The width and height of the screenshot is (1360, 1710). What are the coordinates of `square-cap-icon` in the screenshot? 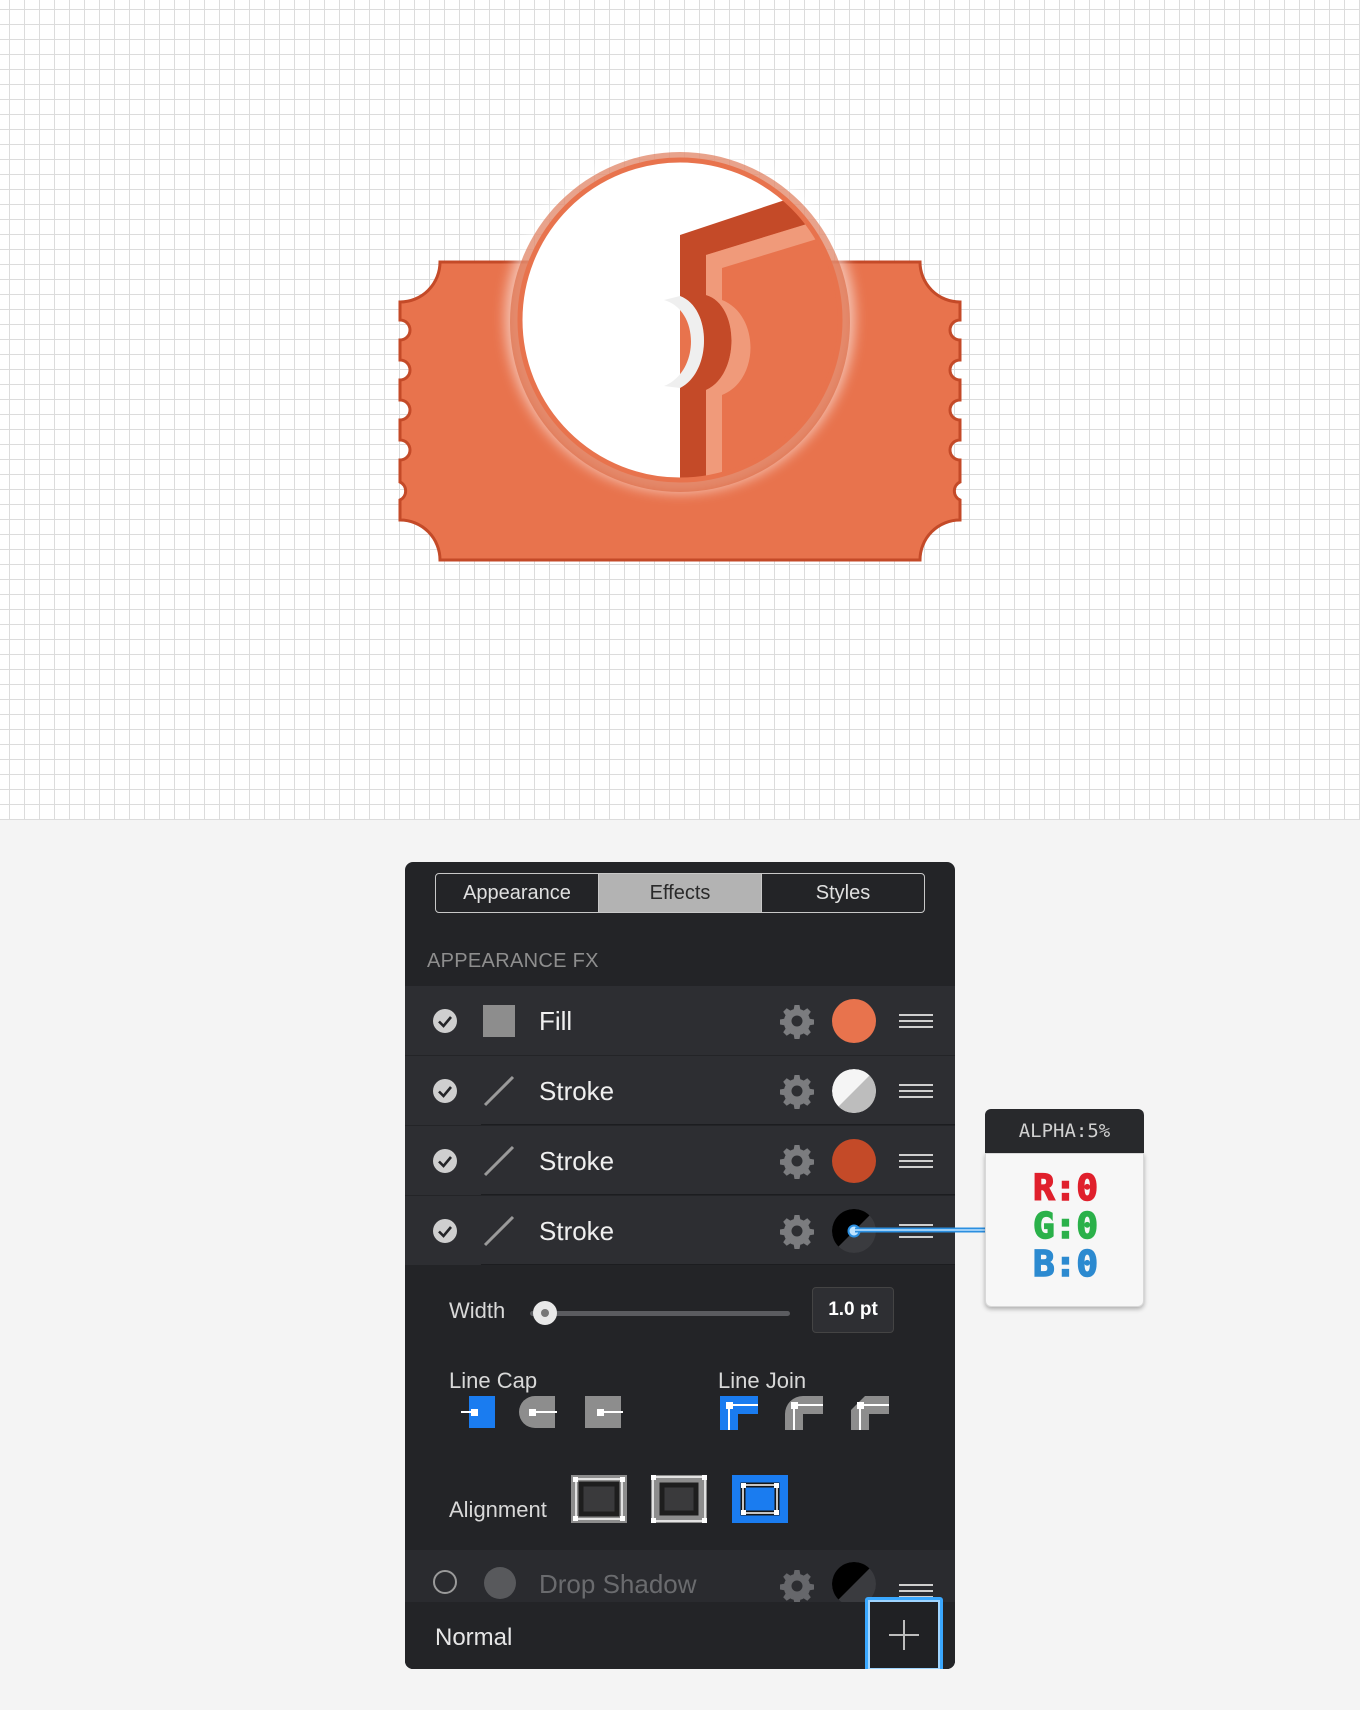 It's located at (603, 1412).